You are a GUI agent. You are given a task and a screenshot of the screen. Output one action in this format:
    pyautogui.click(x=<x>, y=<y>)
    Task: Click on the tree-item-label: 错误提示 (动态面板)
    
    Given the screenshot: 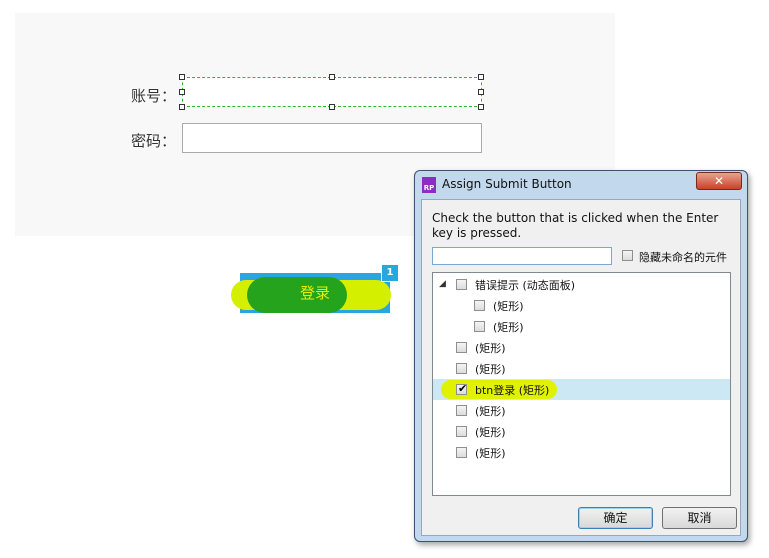 What is the action you would take?
    pyautogui.click(x=525, y=285)
    